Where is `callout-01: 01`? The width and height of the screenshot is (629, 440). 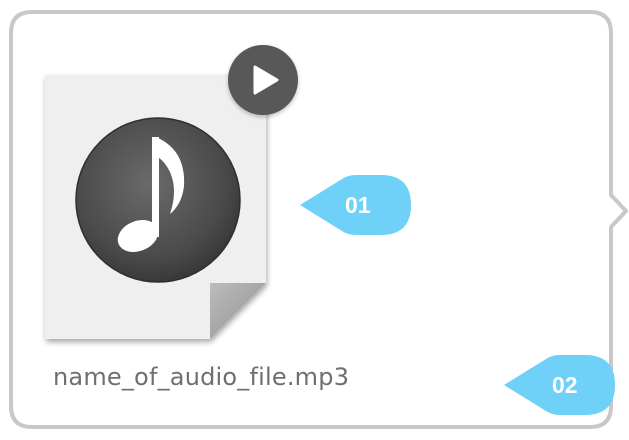 callout-01: 01 is located at coordinates (355, 205).